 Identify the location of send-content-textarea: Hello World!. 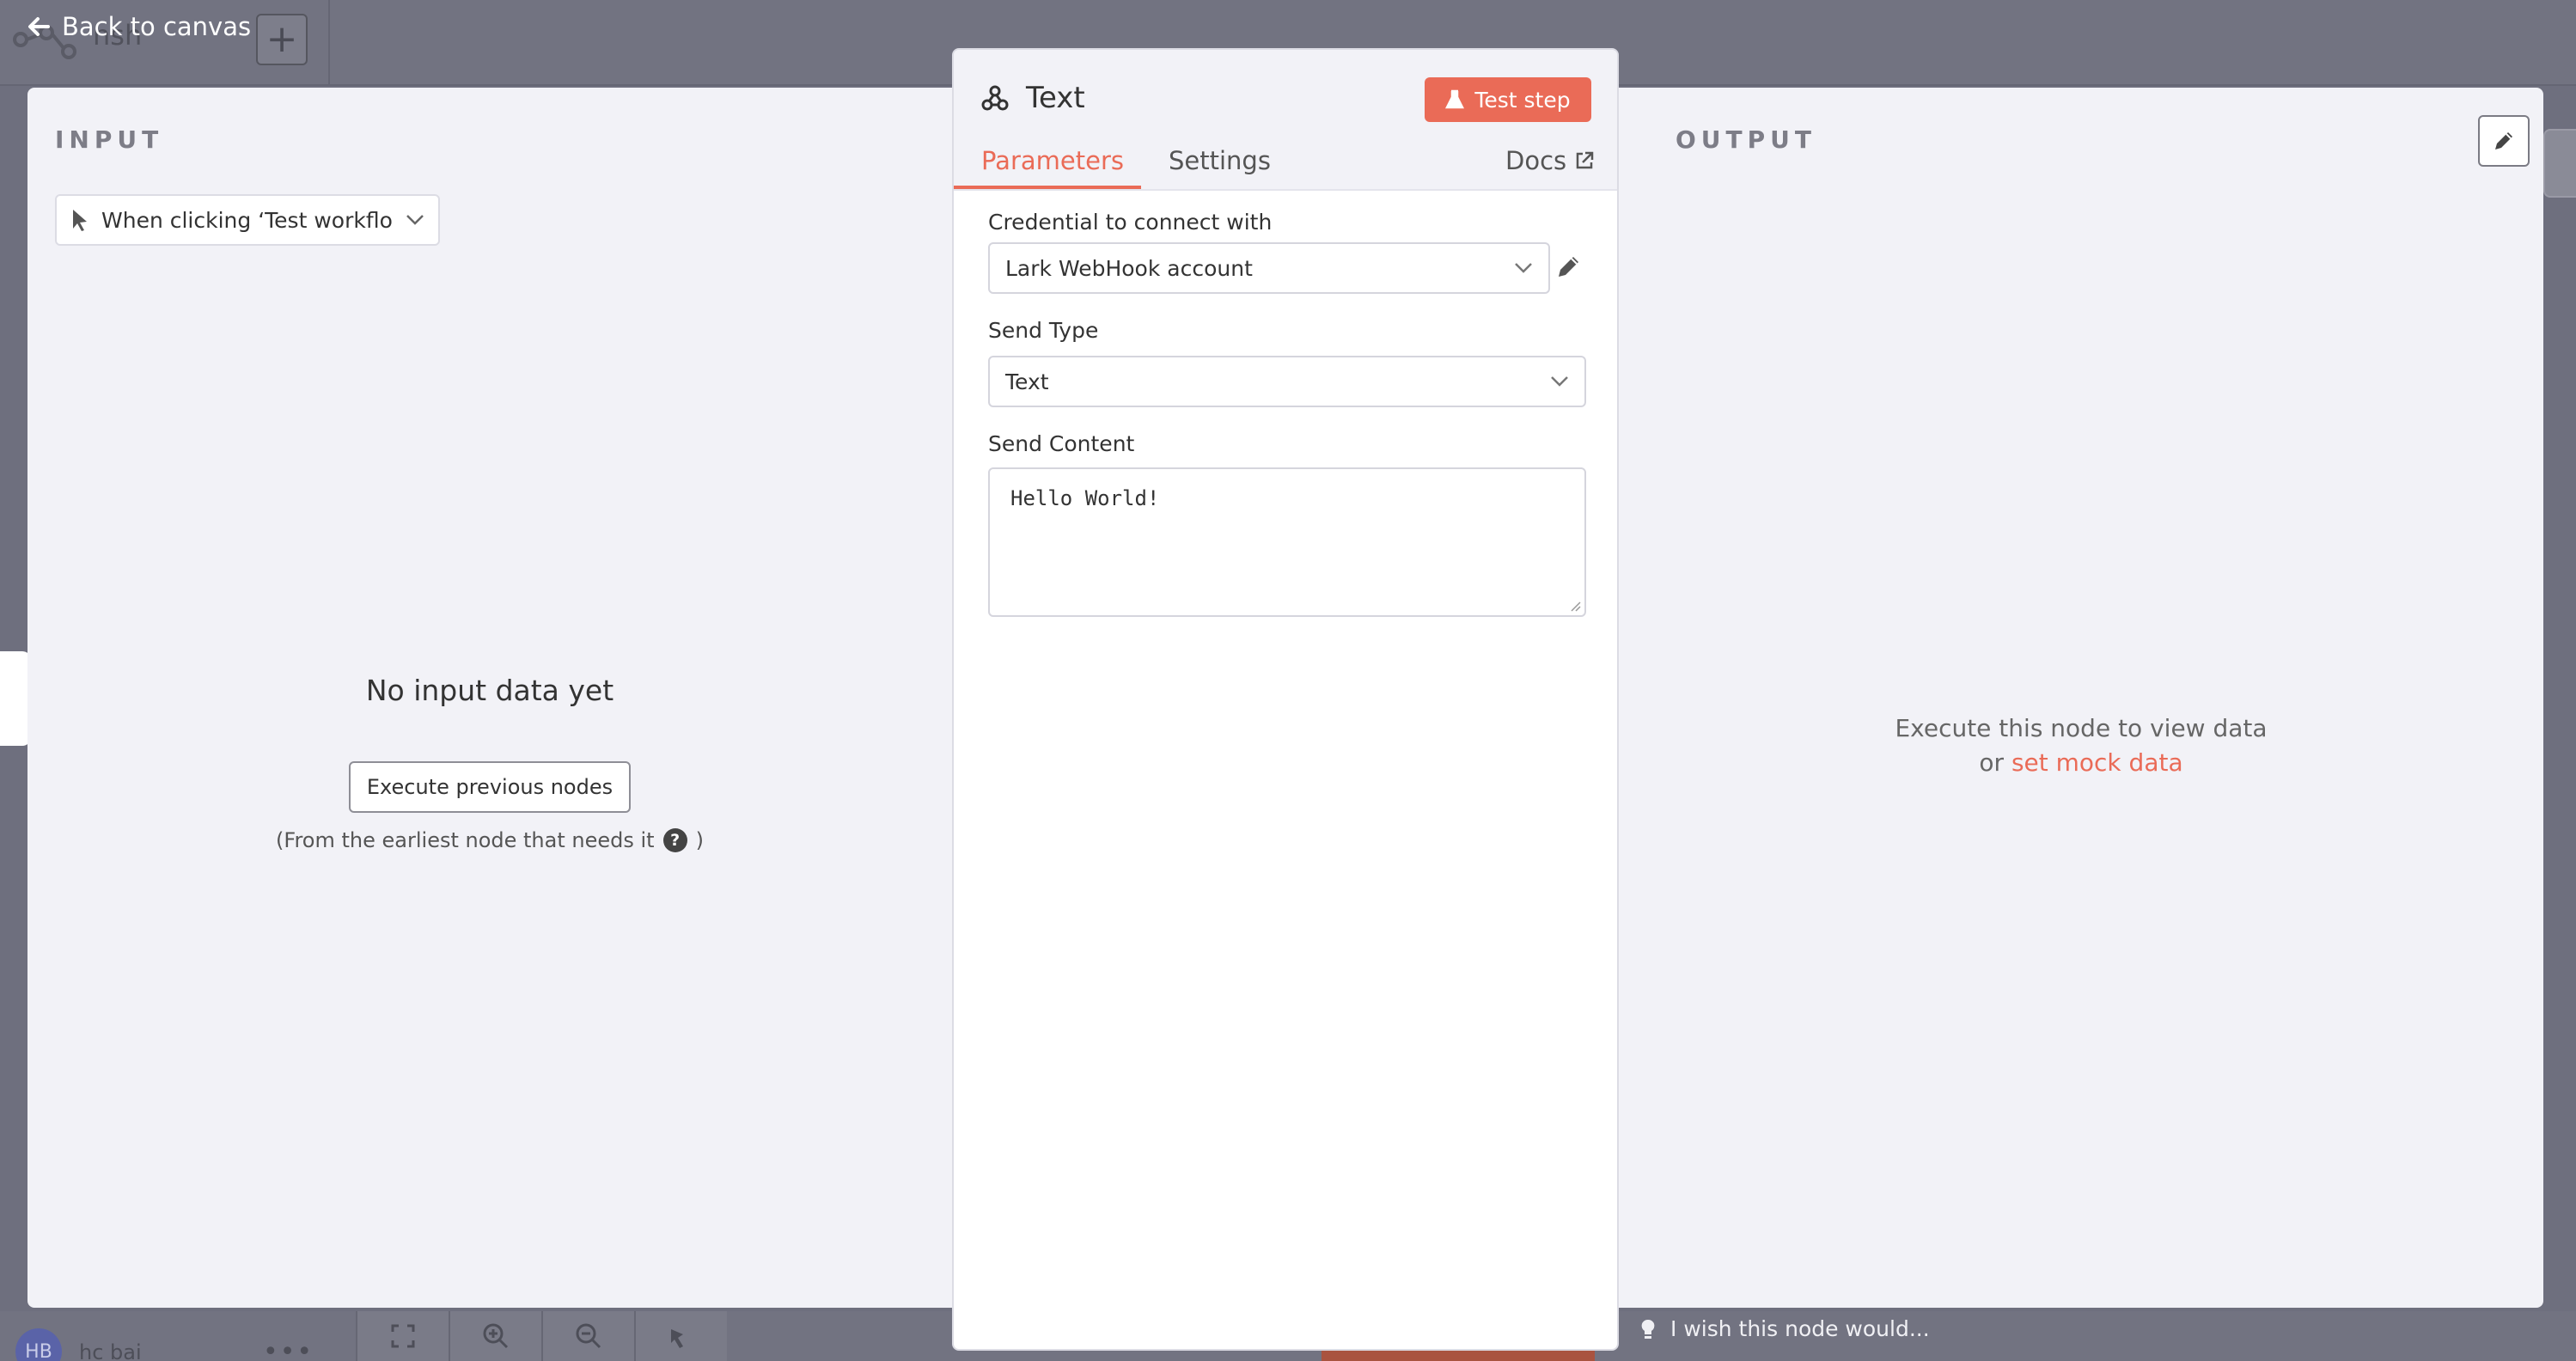
(1287, 542).